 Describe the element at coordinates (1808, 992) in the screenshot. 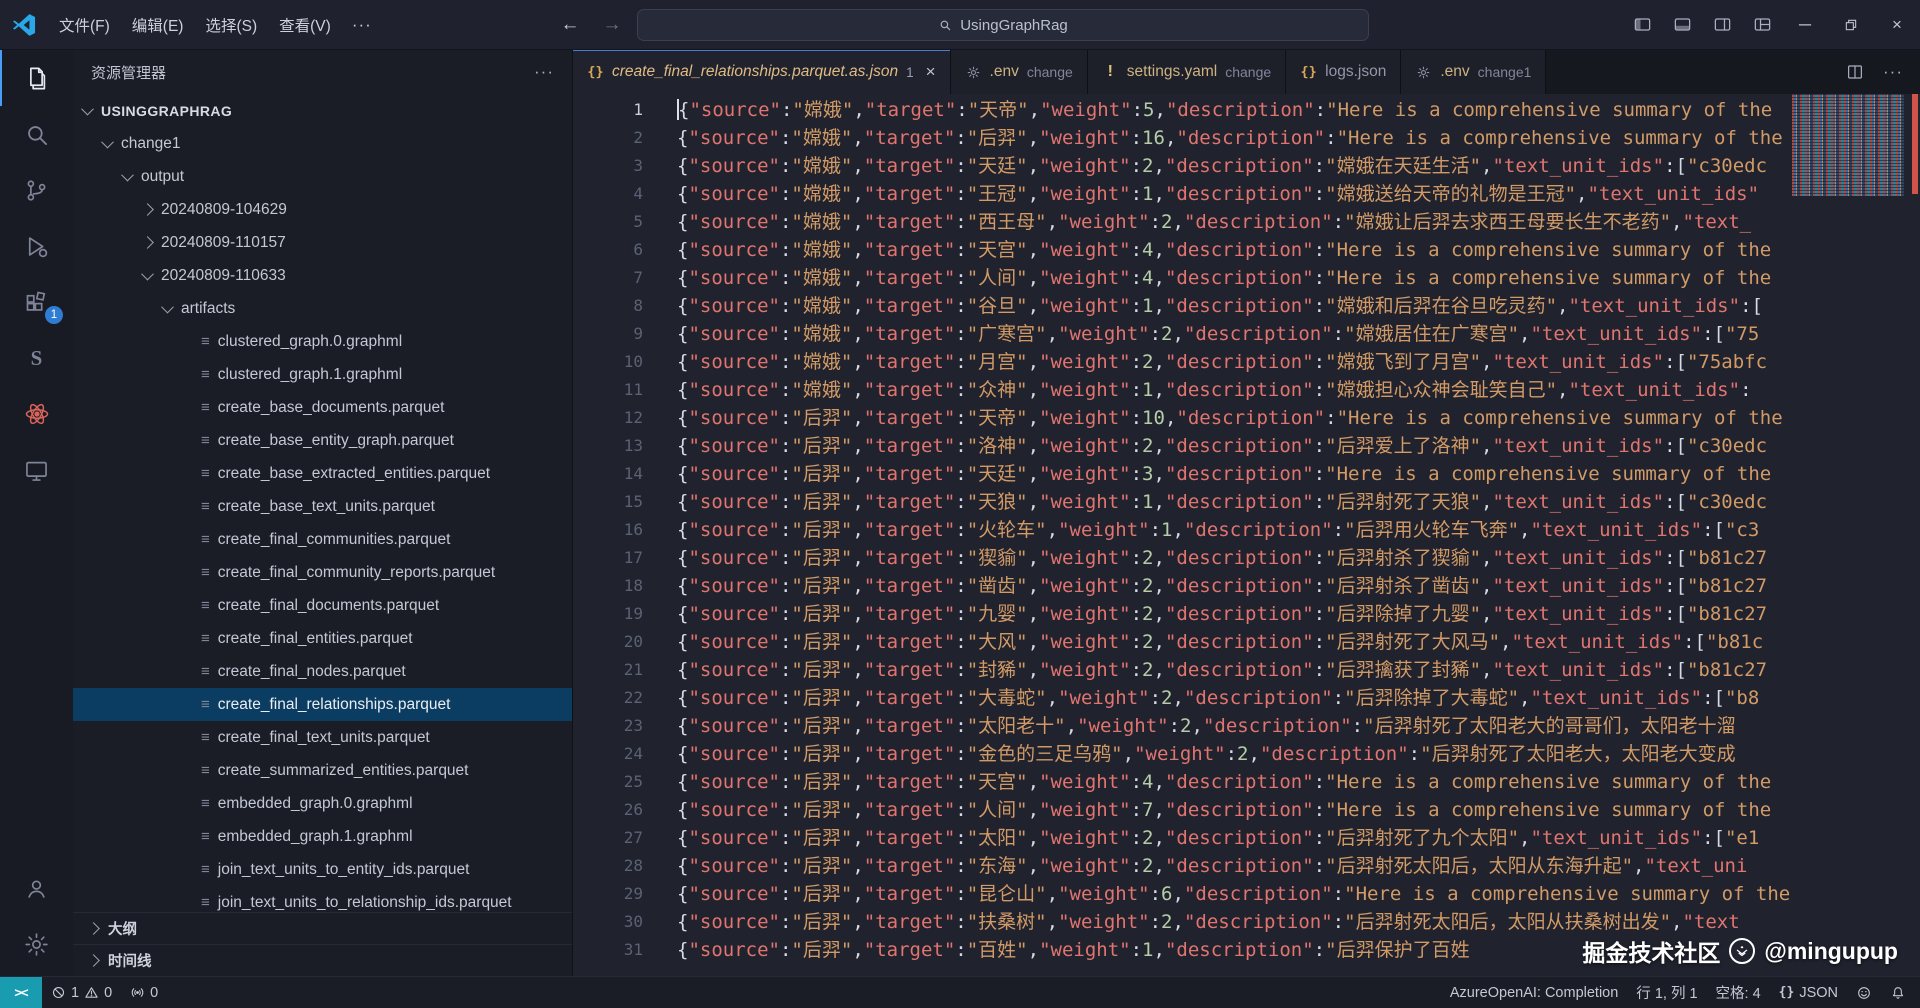

I see `language-mode-status: {} JSON` at that location.